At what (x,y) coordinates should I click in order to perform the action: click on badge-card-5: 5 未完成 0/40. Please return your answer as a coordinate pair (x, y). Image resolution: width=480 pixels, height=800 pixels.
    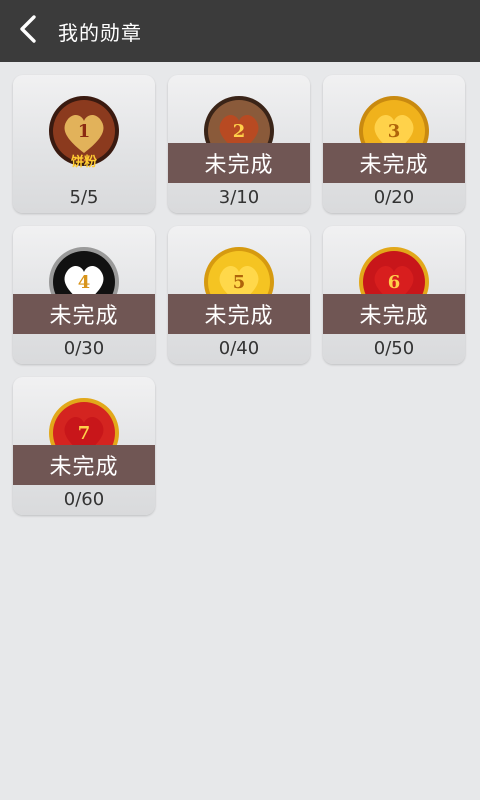
    Looking at the image, I should click on (239, 295).